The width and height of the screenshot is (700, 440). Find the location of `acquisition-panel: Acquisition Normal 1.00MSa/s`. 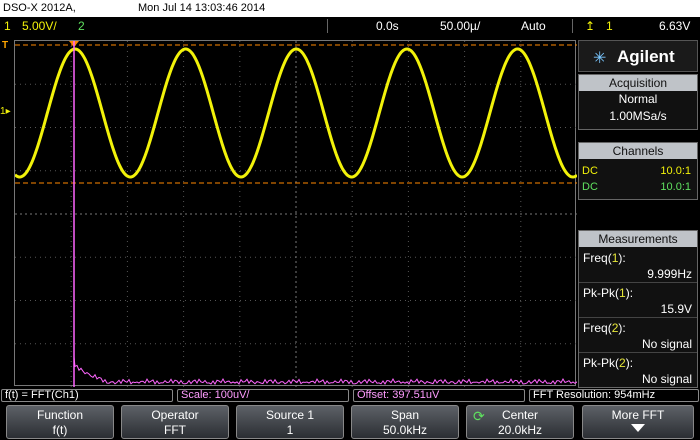

acquisition-panel: Acquisition Normal 1.00MSa/s is located at coordinates (638, 102).